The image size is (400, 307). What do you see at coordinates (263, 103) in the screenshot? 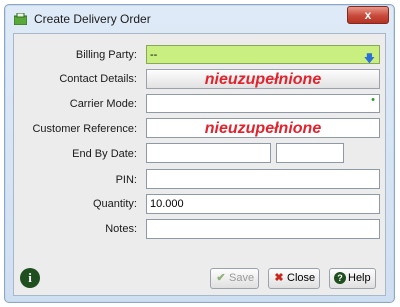
I see `carrier-mode-select: •` at bounding box center [263, 103].